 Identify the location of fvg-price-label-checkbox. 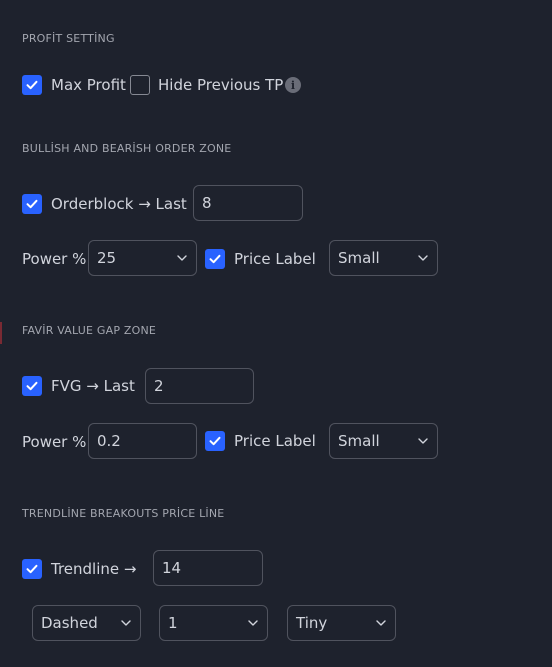
(215, 441).